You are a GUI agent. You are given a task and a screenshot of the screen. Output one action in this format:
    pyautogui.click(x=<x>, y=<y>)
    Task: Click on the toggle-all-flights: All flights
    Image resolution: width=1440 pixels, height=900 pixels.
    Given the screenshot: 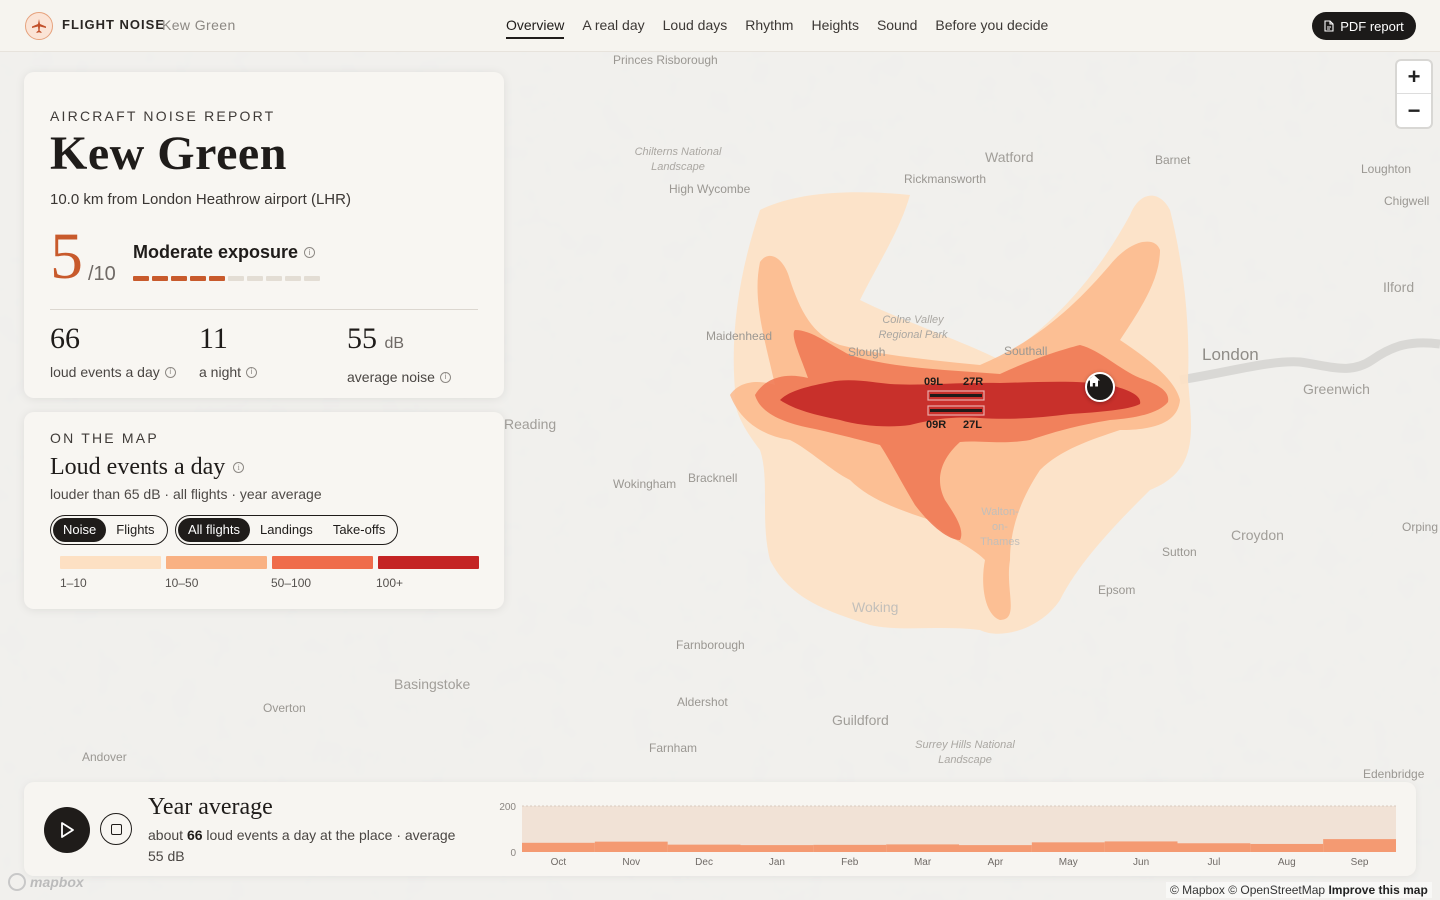 What is the action you would take?
    pyautogui.click(x=214, y=530)
    